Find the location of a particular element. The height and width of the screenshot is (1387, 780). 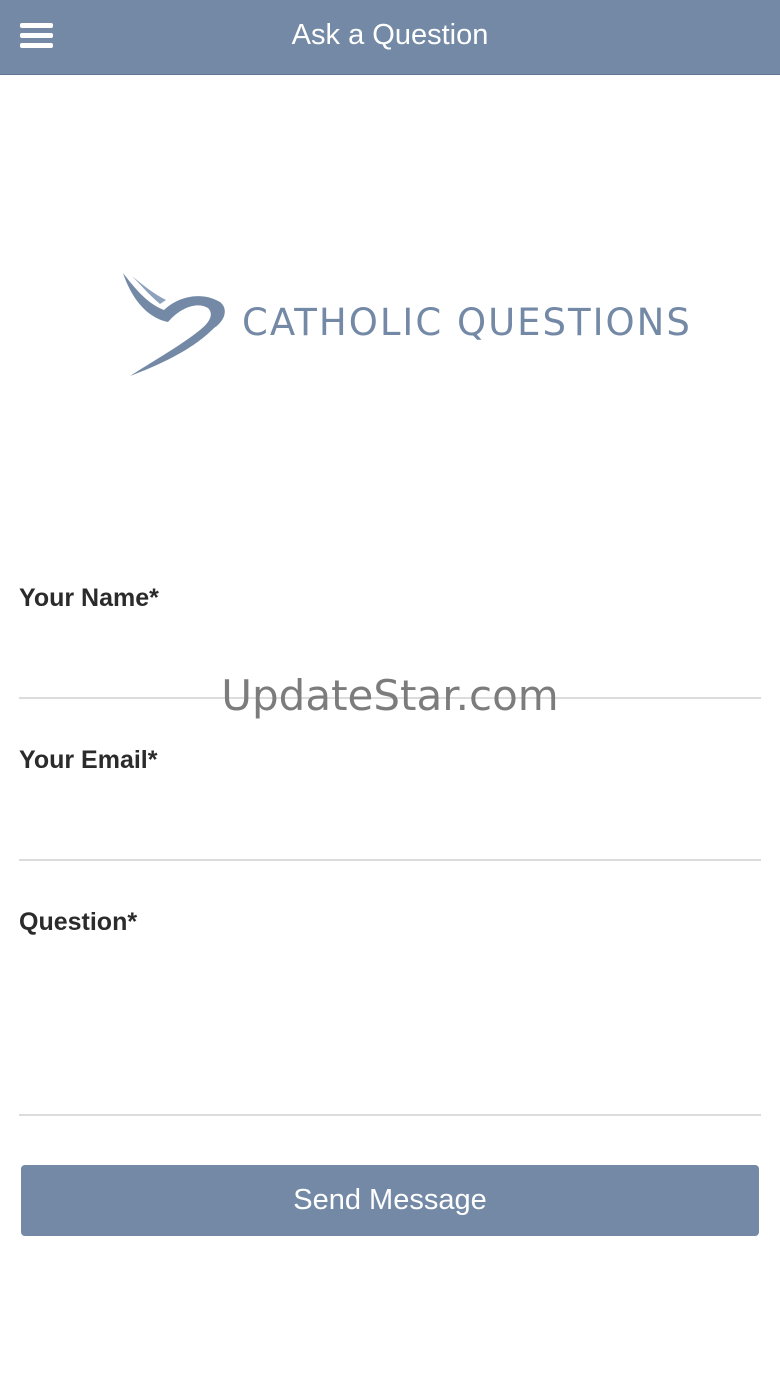

top-bar: Ask a Question is located at coordinates (390, 37).